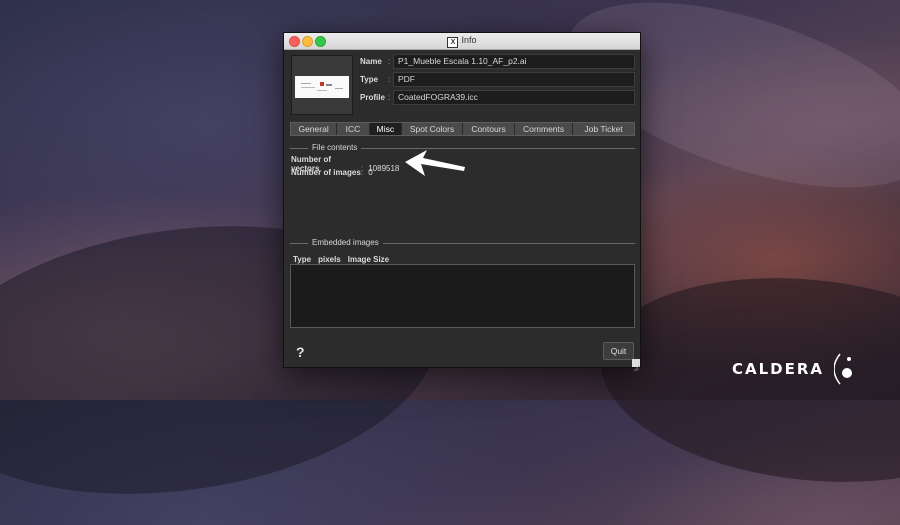 The image size is (900, 525). Describe the element at coordinates (435, 163) in the screenshot. I see `arrow-pointer-icon` at that location.